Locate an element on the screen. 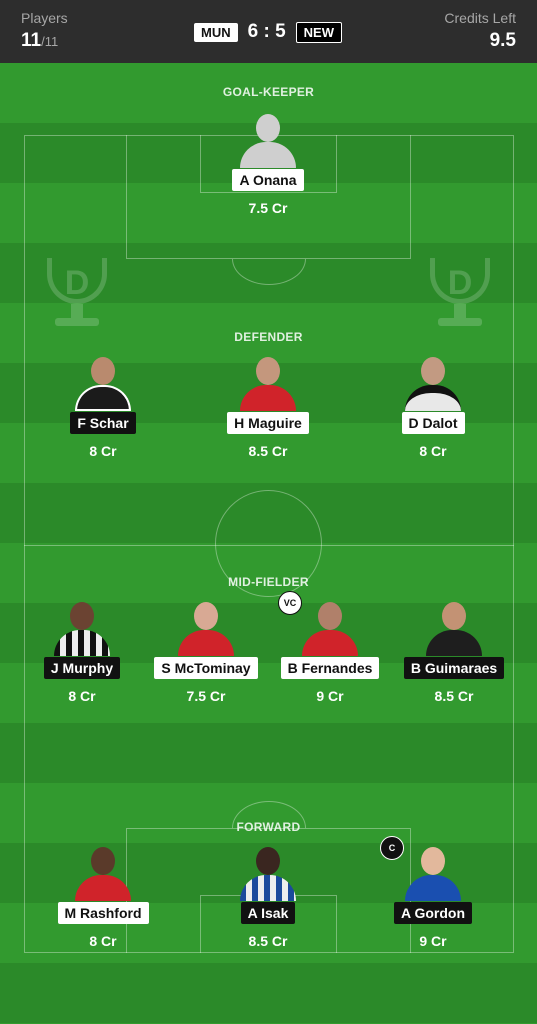 Image resolution: width=537 pixels, height=1024 pixels. away-team-badge: NEW is located at coordinates (318, 32).